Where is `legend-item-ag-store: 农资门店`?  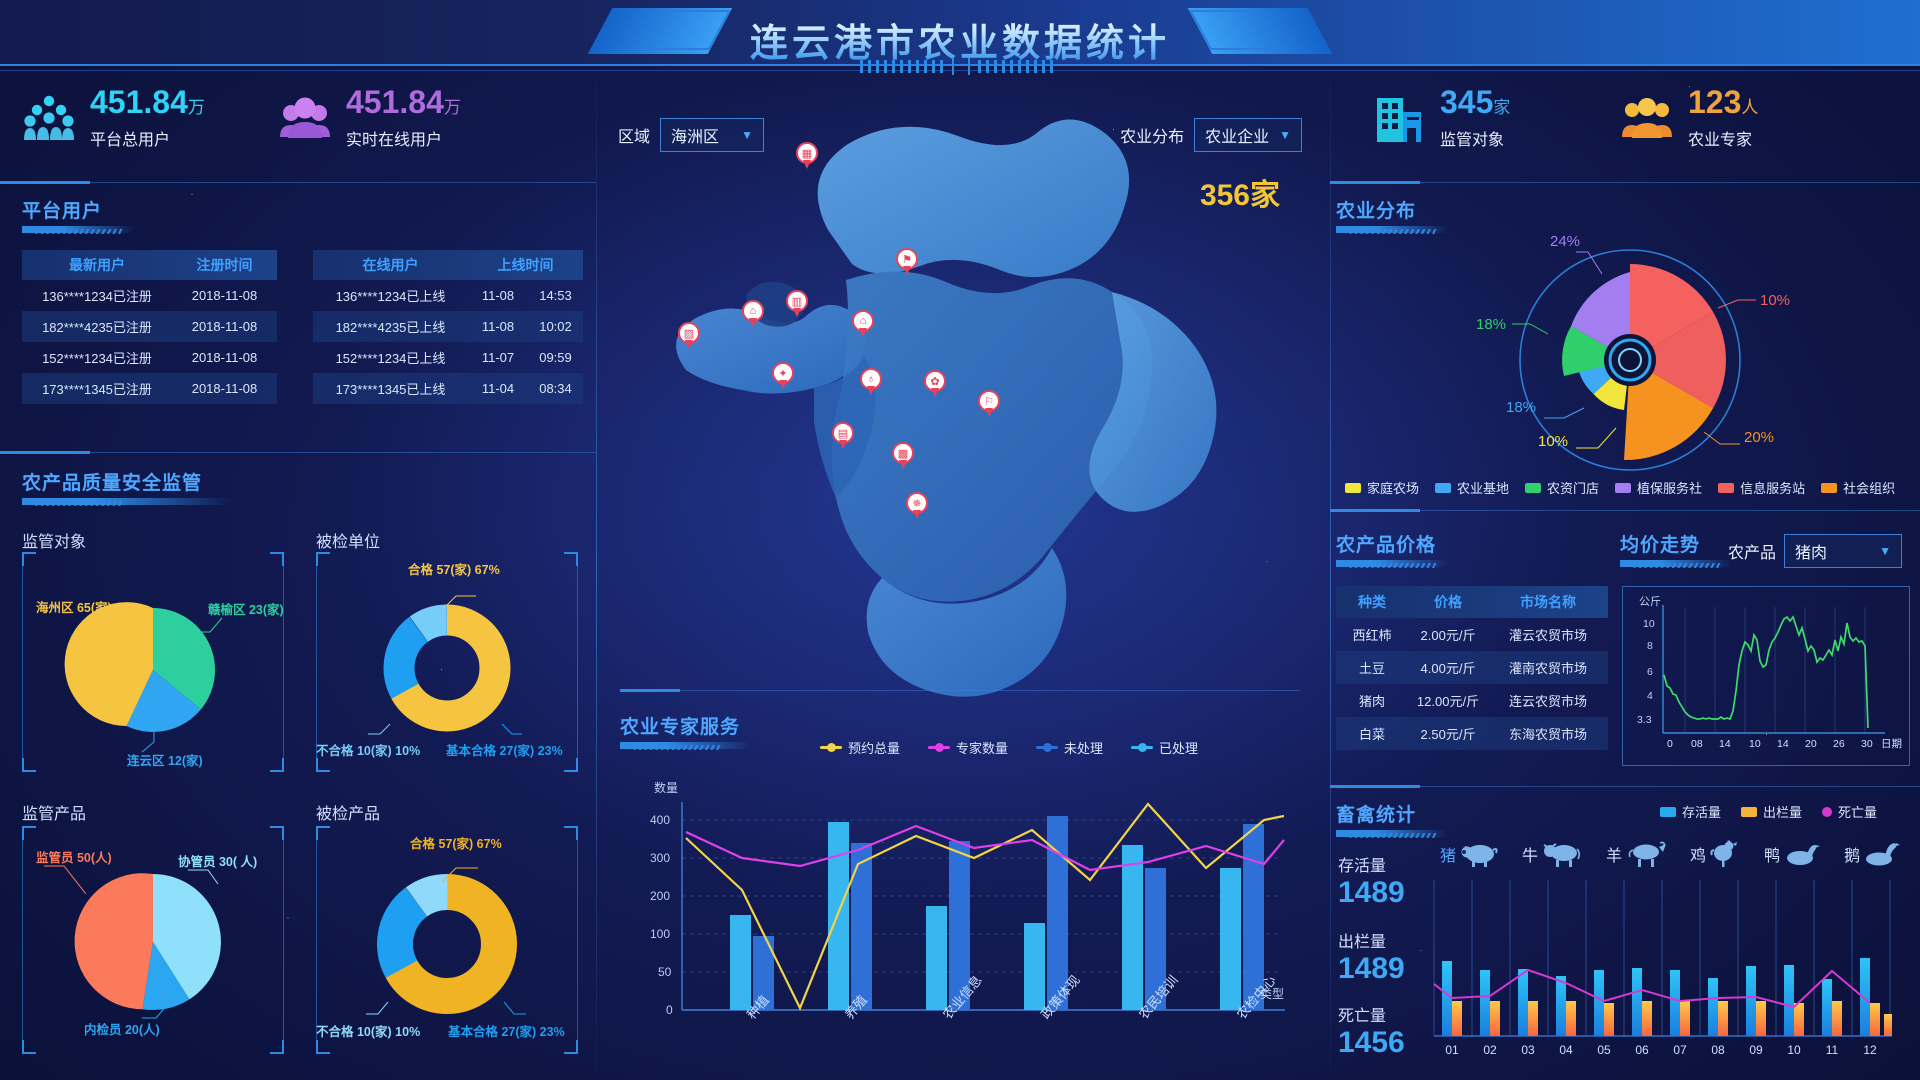 legend-item-ag-store: 农资门店 is located at coordinates (1562, 487).